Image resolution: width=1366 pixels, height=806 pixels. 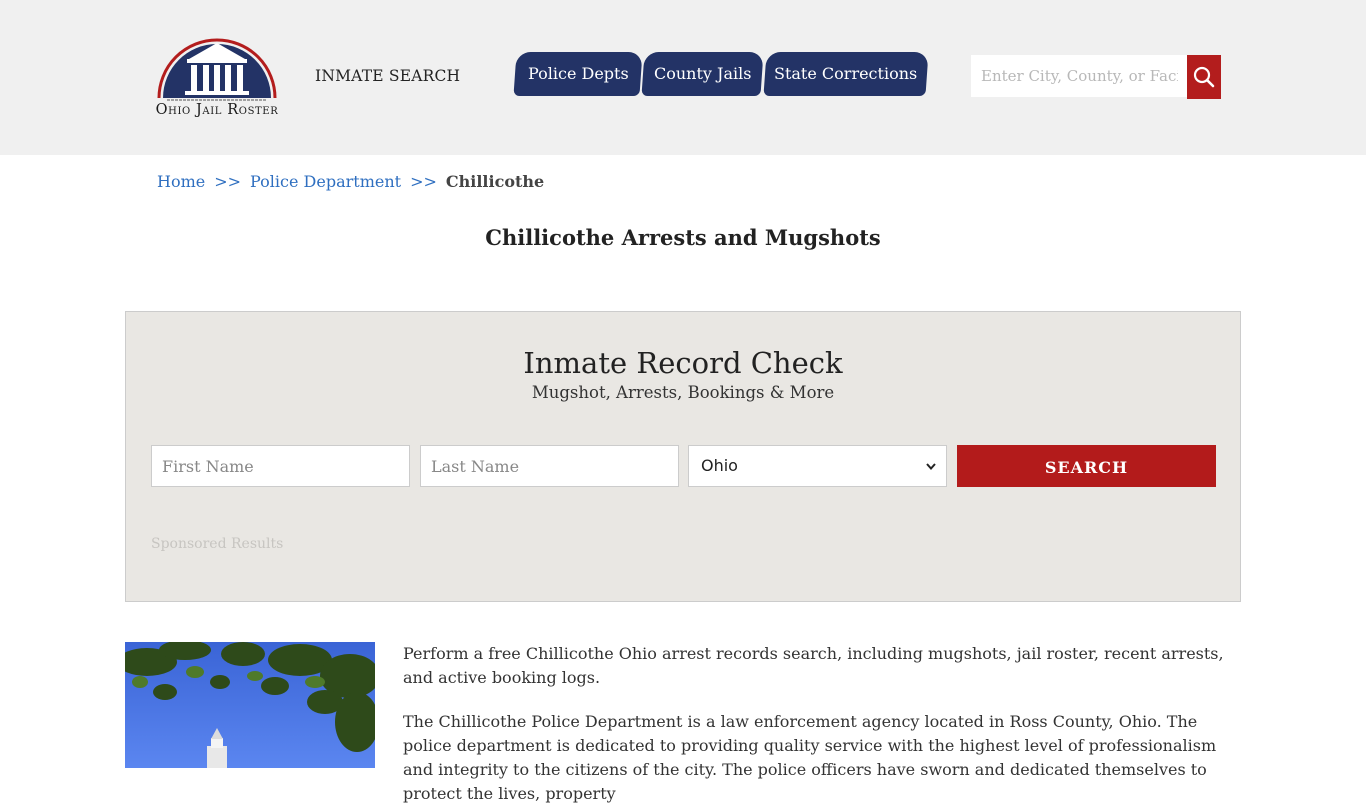 What do you see at coordinates (325, 181) in the screenshot?
I see `breadcrumb-police-department: Police Department` at bounding box center [325, 181].